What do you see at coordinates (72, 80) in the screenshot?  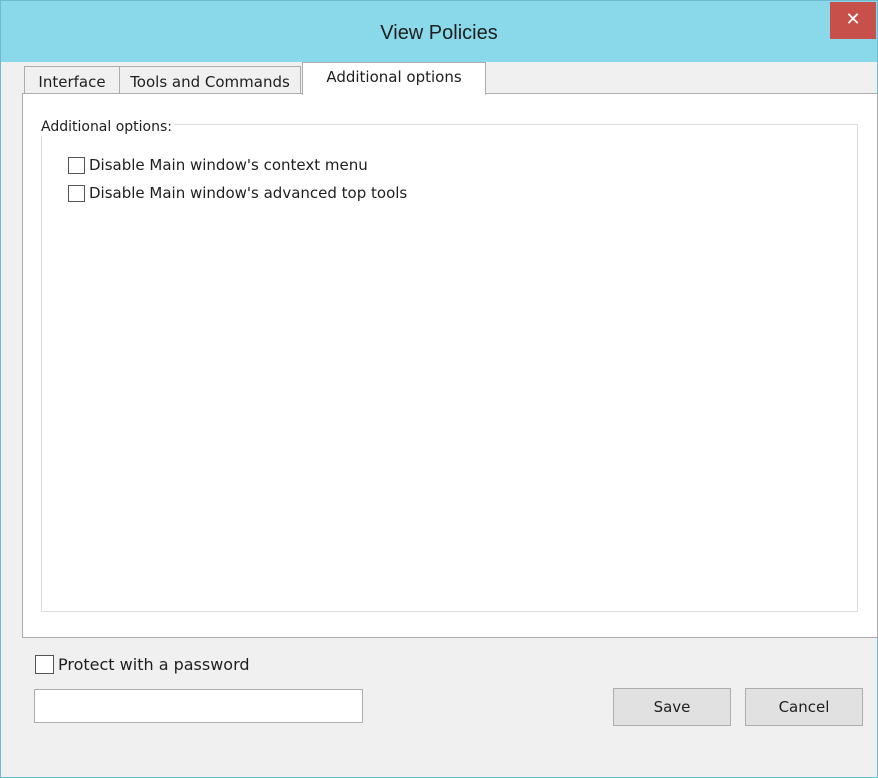 I see `tab-interface: Interface` at bounding box center [72, 80].